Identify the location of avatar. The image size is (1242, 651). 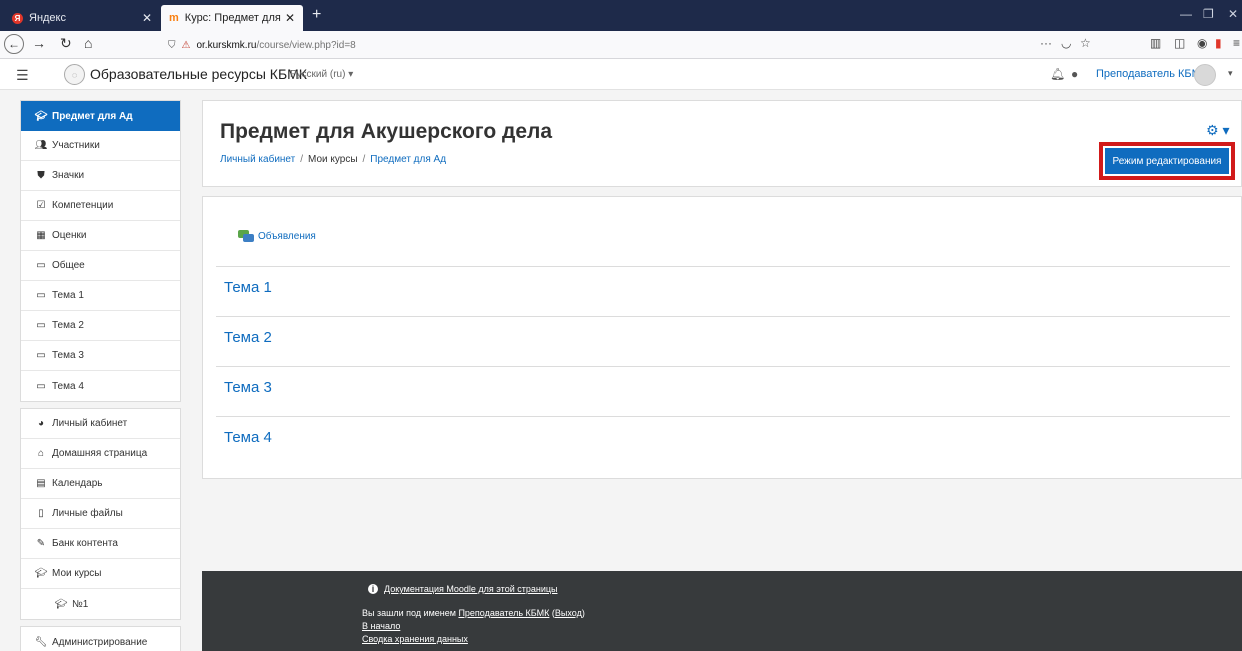
(1205, 75).